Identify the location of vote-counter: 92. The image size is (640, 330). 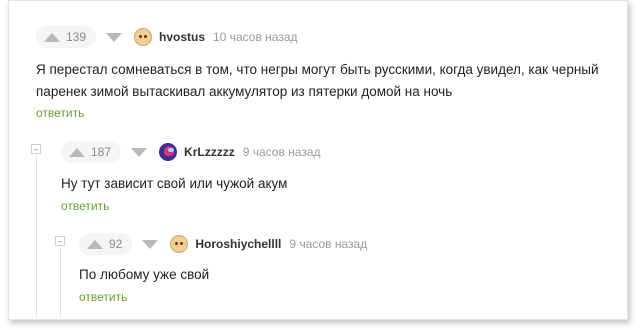
(106, 244).